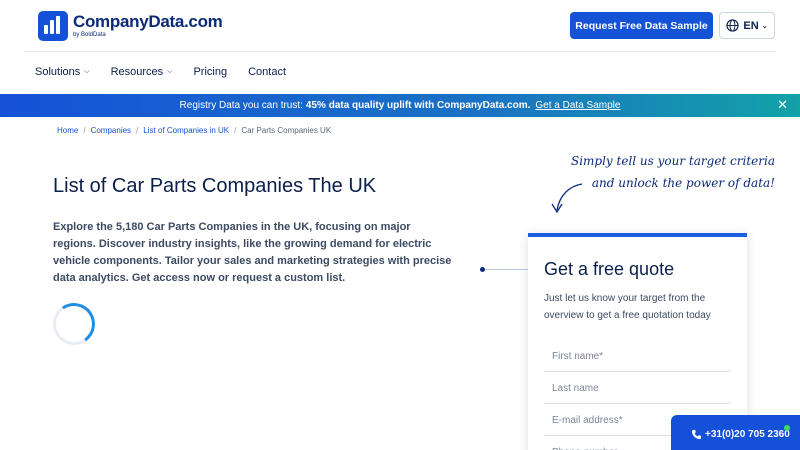  What do you see at coordinates (137, 72) in the screenshot?
I see `nav-label: Resources` at bounding box center [137, 72].